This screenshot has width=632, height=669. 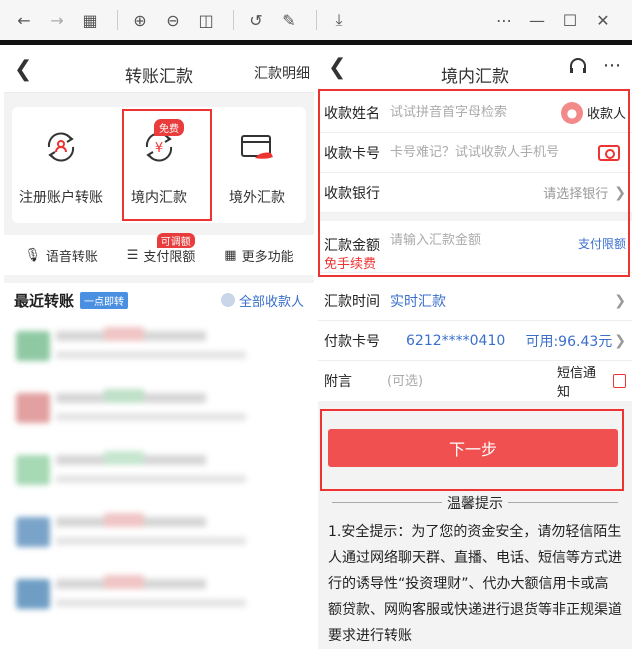 I want to click on account-transfer-icon, so click(x=61, y=147).